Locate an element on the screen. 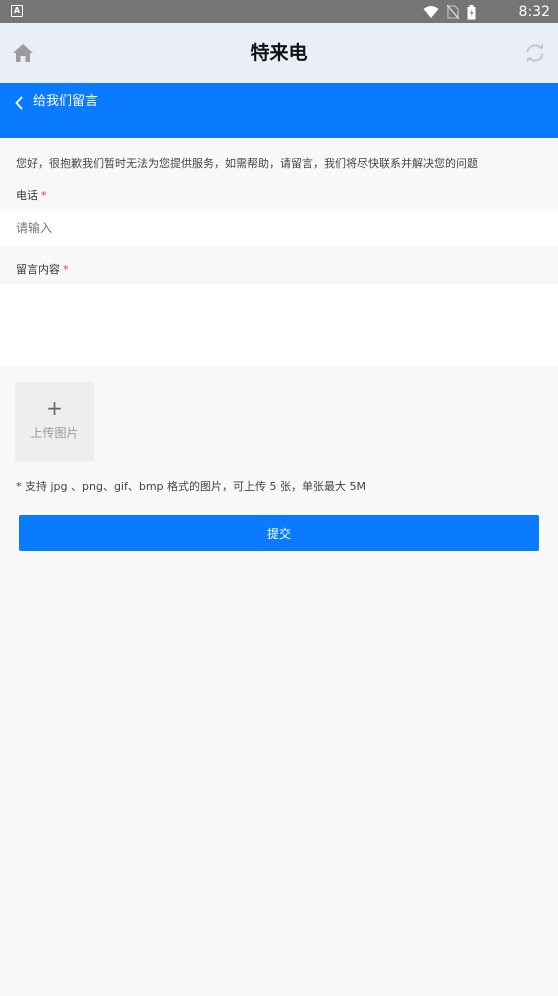 The width and height of the screenshot is (558, 996). wifi-icon is located at coordinates (431, 12).